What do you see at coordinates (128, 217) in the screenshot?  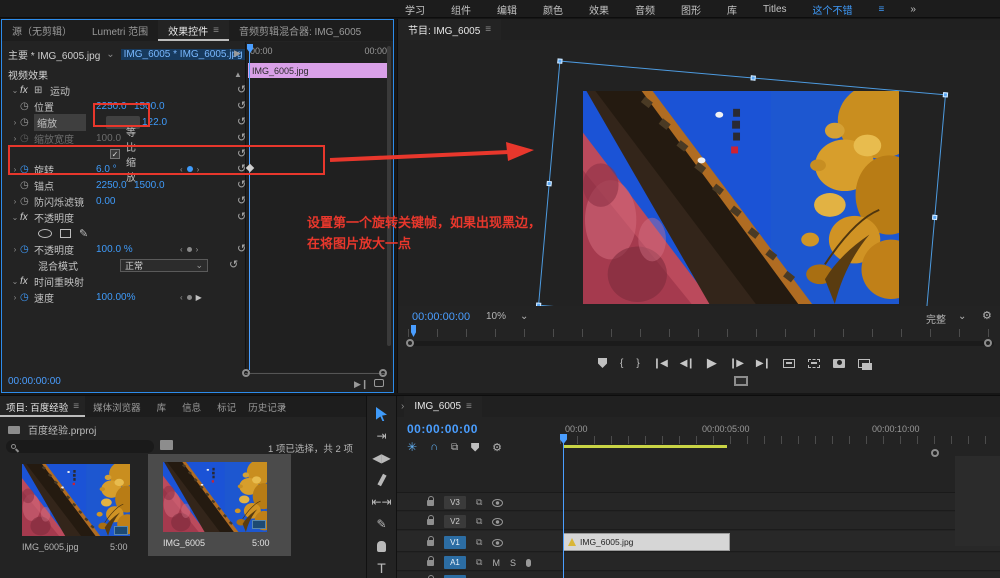 I see `effect-opacity: ⌄ fx 不透明度 ↺` at bounding box center [128, 217].